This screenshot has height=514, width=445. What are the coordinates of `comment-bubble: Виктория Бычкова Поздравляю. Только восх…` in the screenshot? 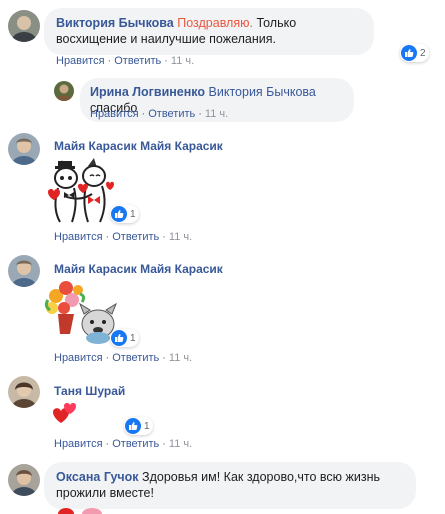 It's located at (209, 31).